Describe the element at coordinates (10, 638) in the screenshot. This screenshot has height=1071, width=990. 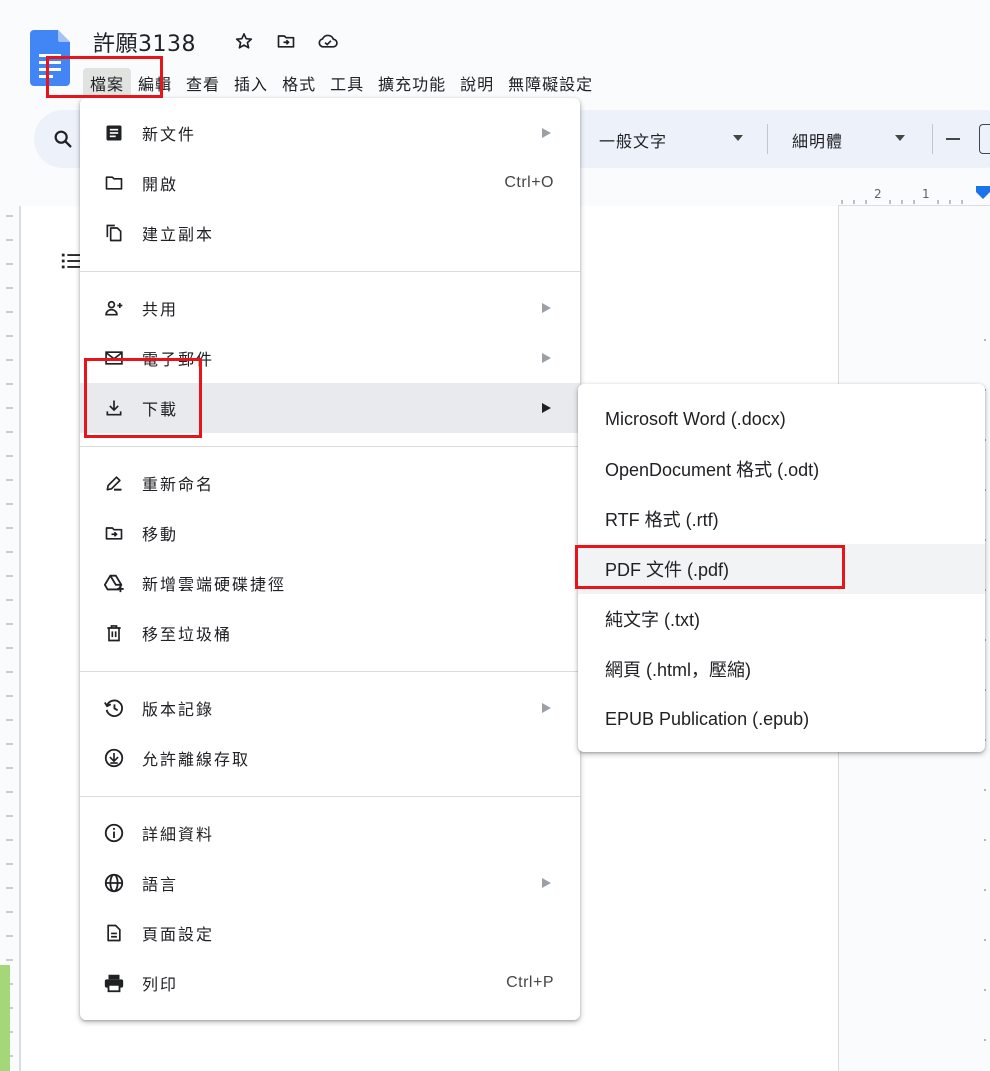
I see `vertical-ruler` at that location.